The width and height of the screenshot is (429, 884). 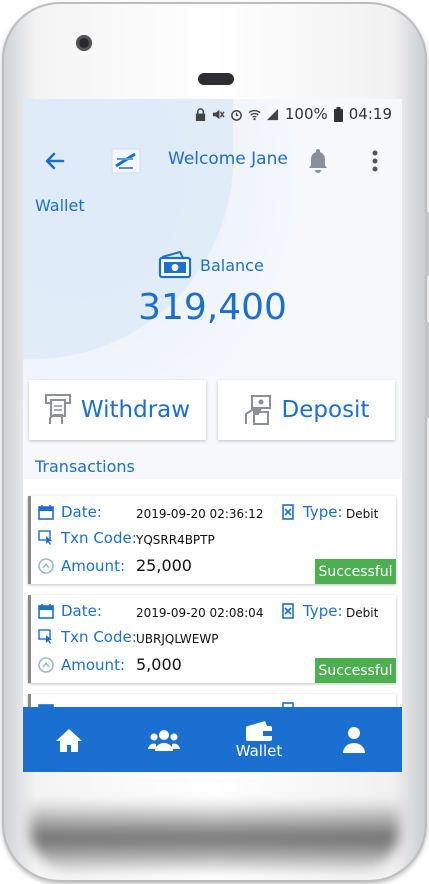 What do you see at coordinates (85, 466) in the screenshot?
I see `transactions-title: Transactions` at bounding box center [85, 466].